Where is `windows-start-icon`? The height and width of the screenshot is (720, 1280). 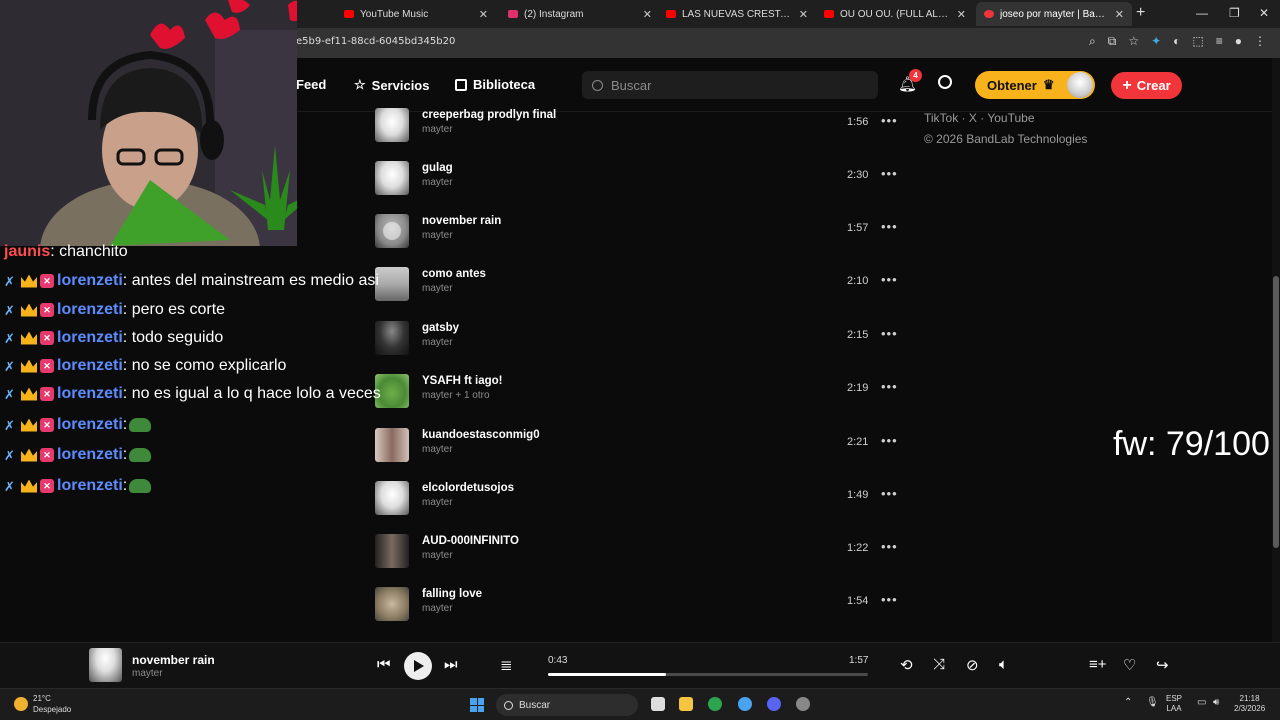
windows-start-icon is located at coordinates (477, 705).